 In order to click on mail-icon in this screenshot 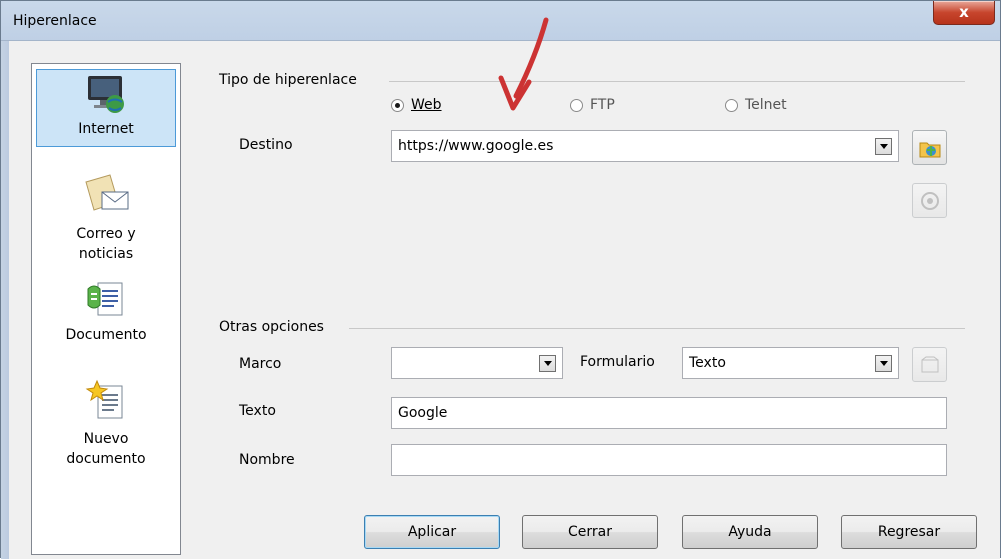, I will do `click(107, 192)`.